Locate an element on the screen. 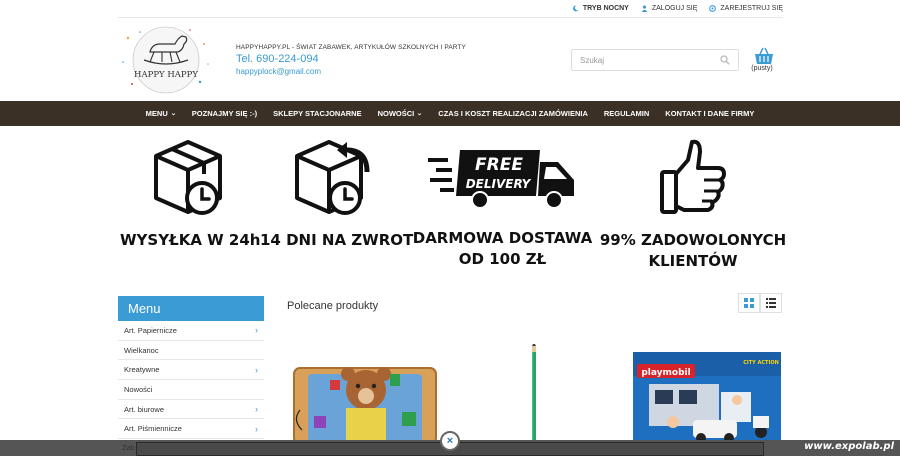 The height and width of the screenshot is (456, 900). register-icon is located at coordinates (713, 8).